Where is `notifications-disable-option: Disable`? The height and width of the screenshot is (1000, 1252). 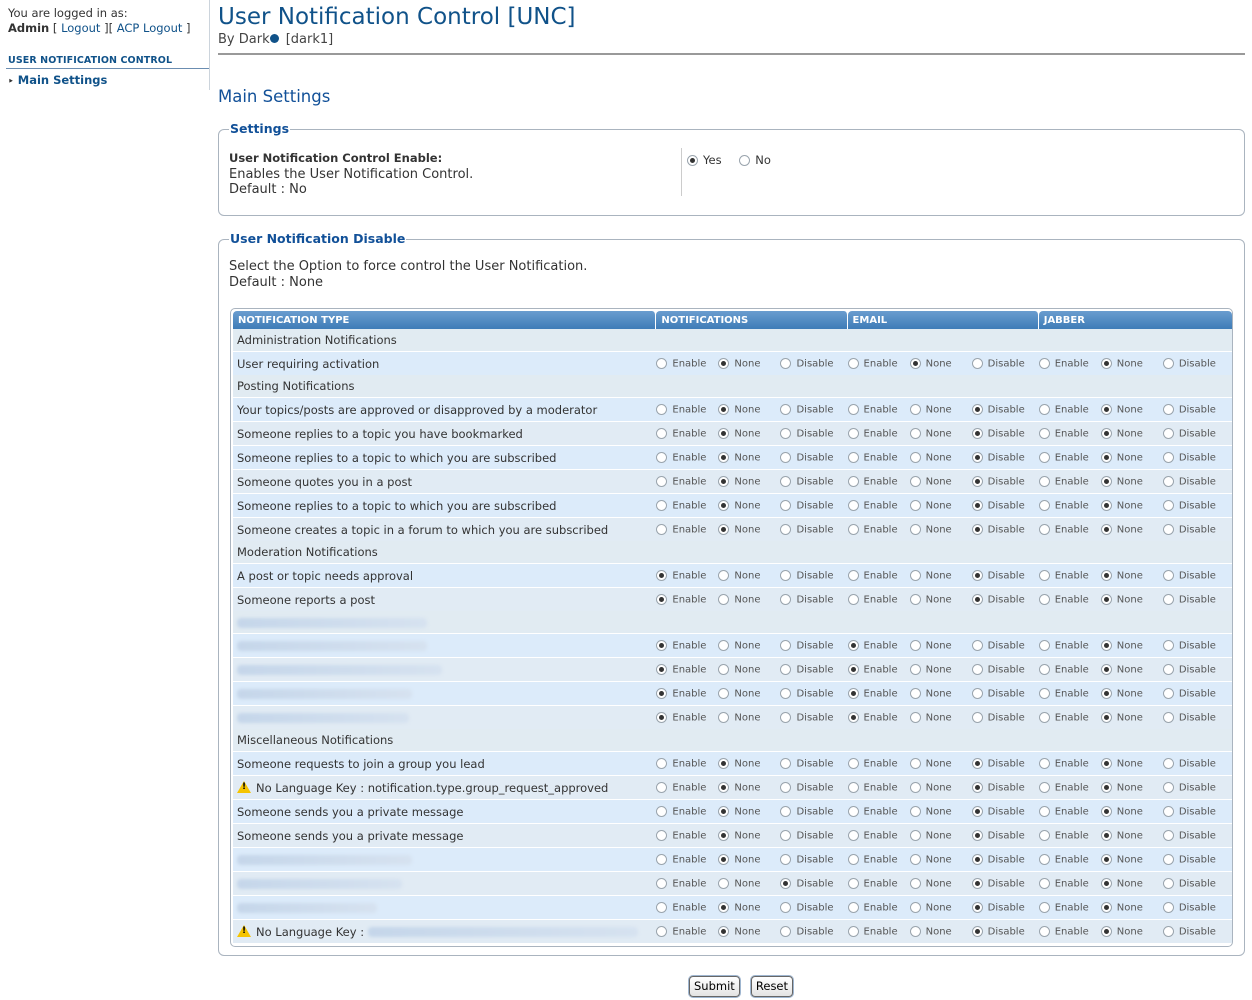
notifications-disable-option: Disable is located at coordinates (814, 693).